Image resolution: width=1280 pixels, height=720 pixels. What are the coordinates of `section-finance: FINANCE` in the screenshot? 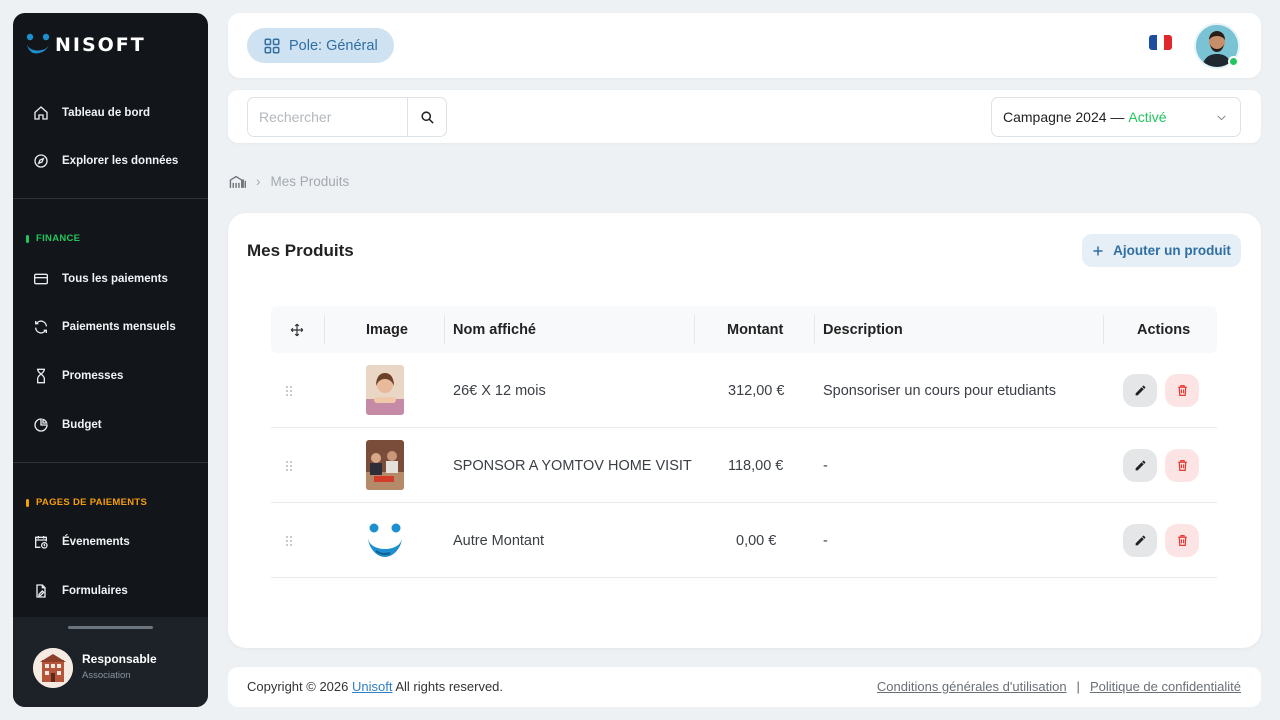 It's located at (53, 238).